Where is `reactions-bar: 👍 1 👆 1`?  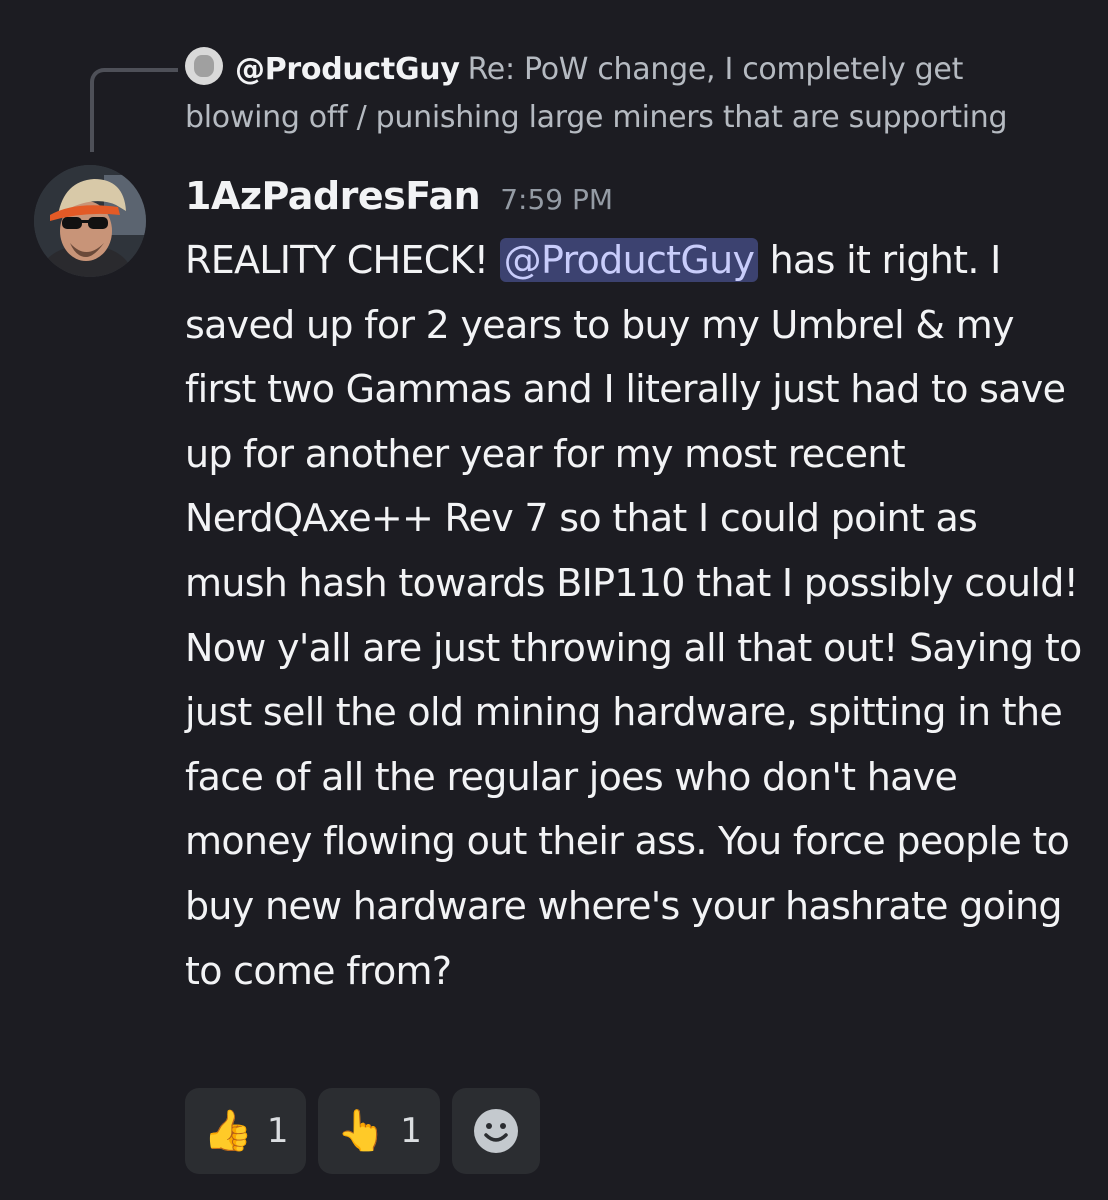
reactions-bar: 👍 1 👆 1 is located at coordinates (362, 1131).